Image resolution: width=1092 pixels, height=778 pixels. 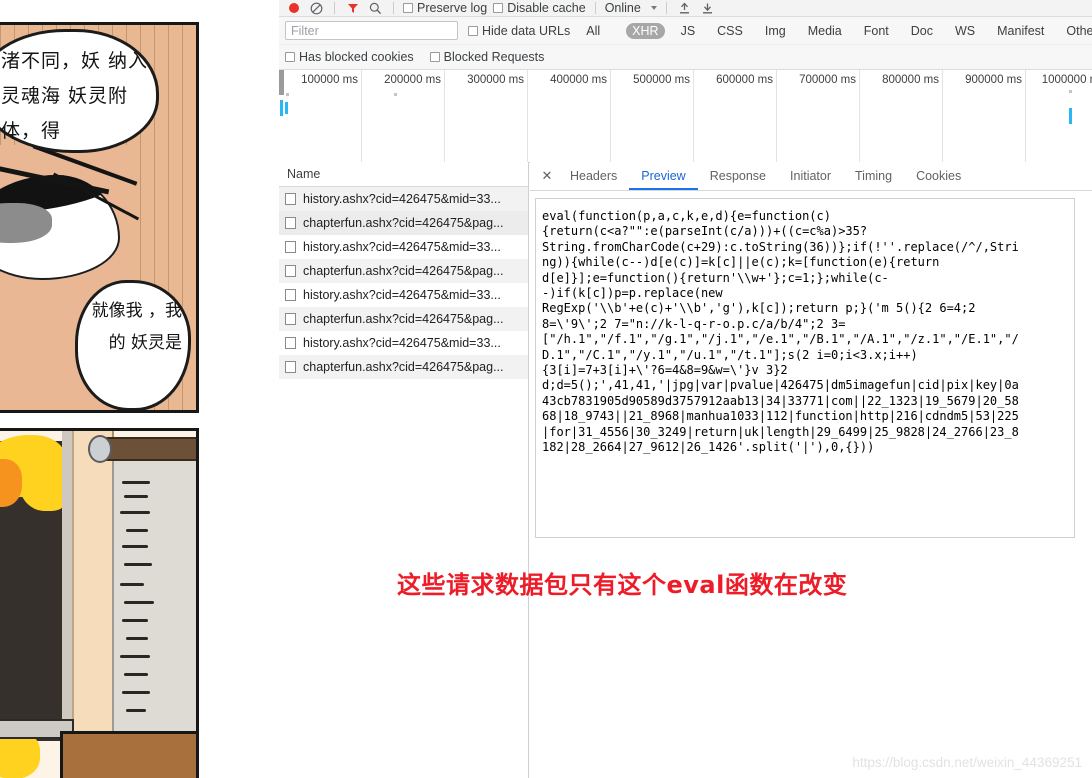 I want to click on export-har-icon, so click(x=707, y=8).